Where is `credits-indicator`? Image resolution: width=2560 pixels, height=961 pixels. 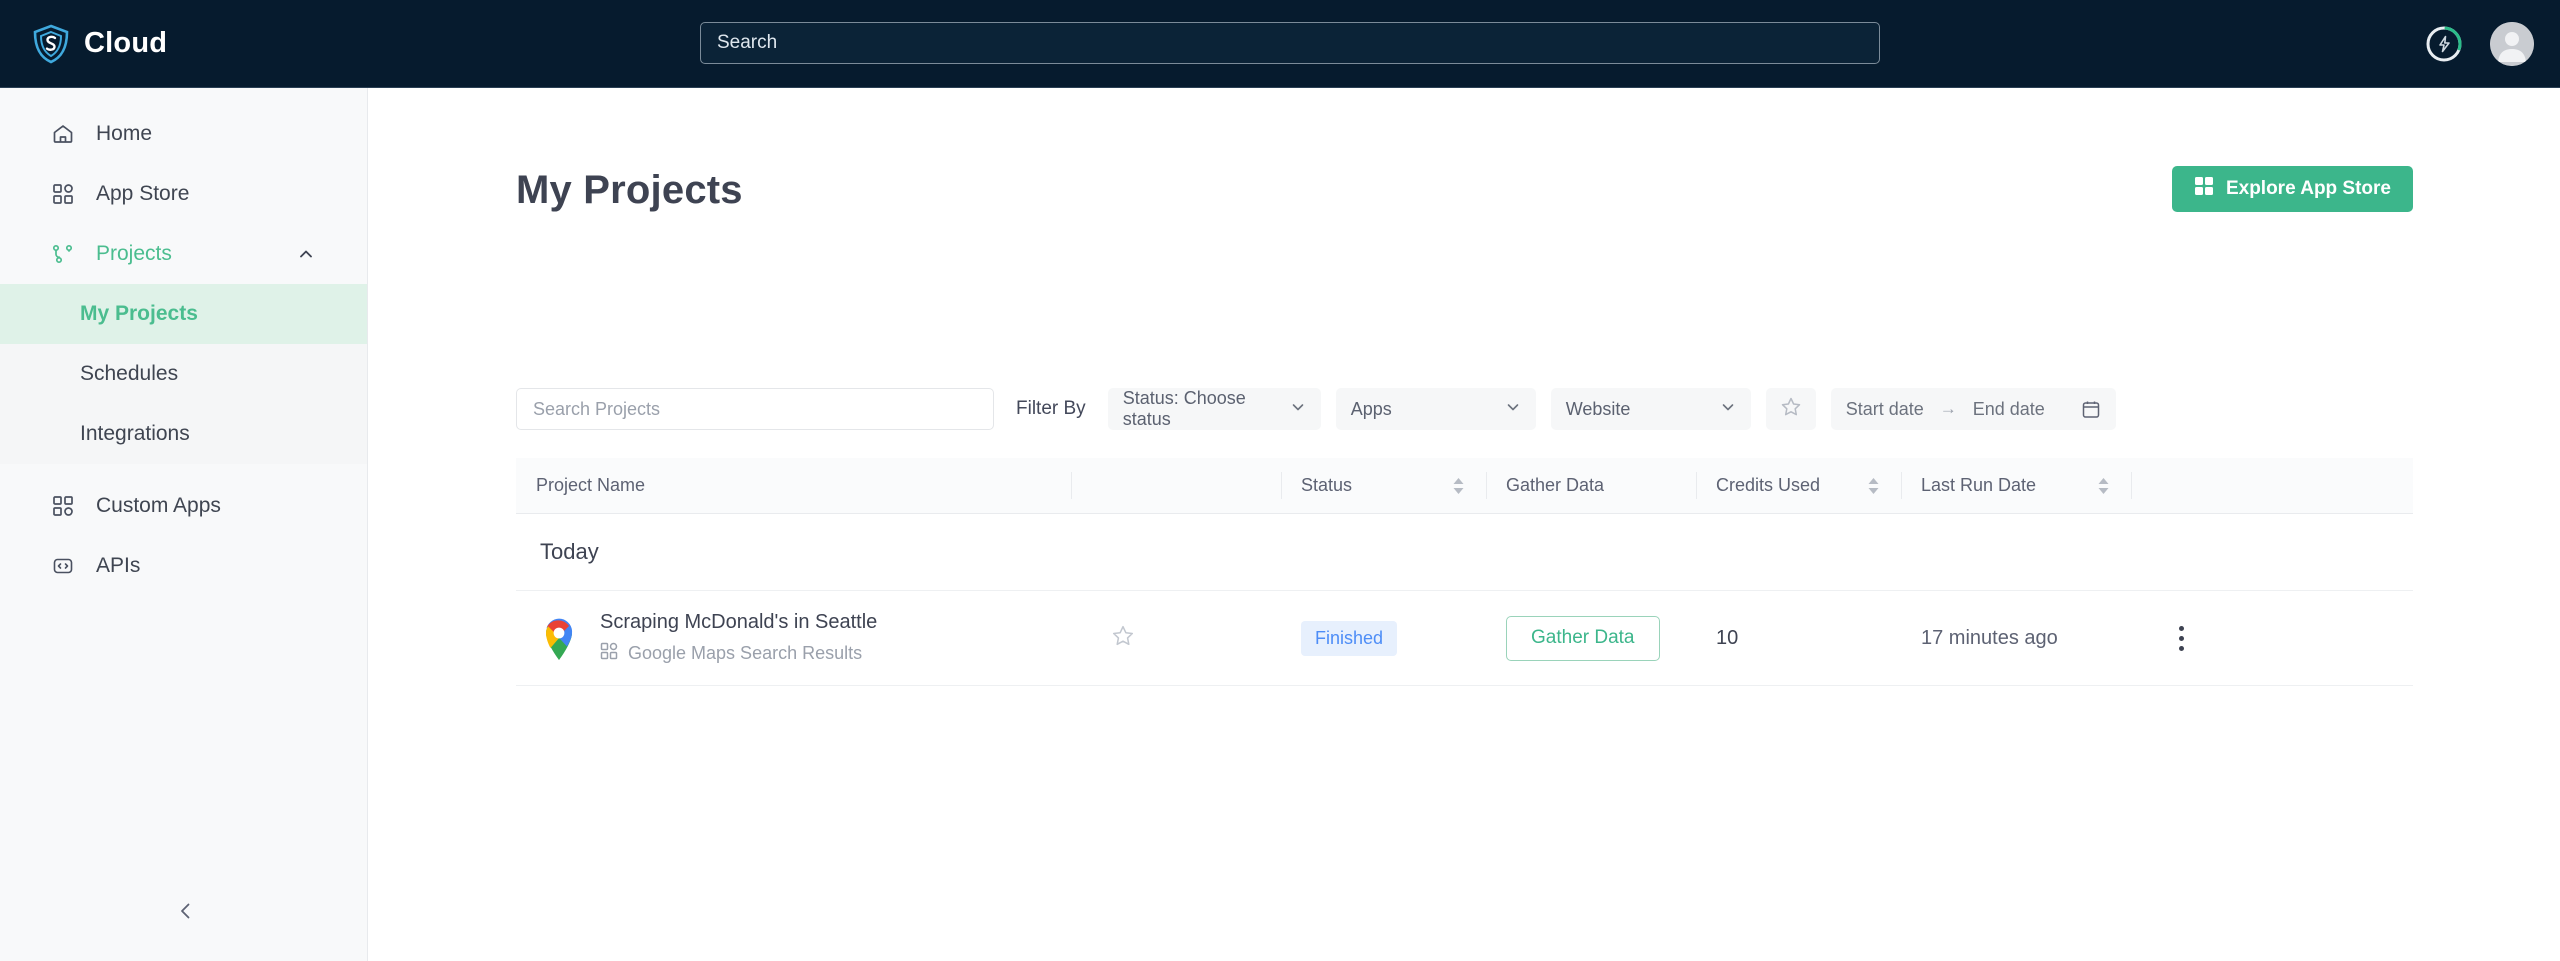 credits-indicator is located at coordinates (2444, 44).